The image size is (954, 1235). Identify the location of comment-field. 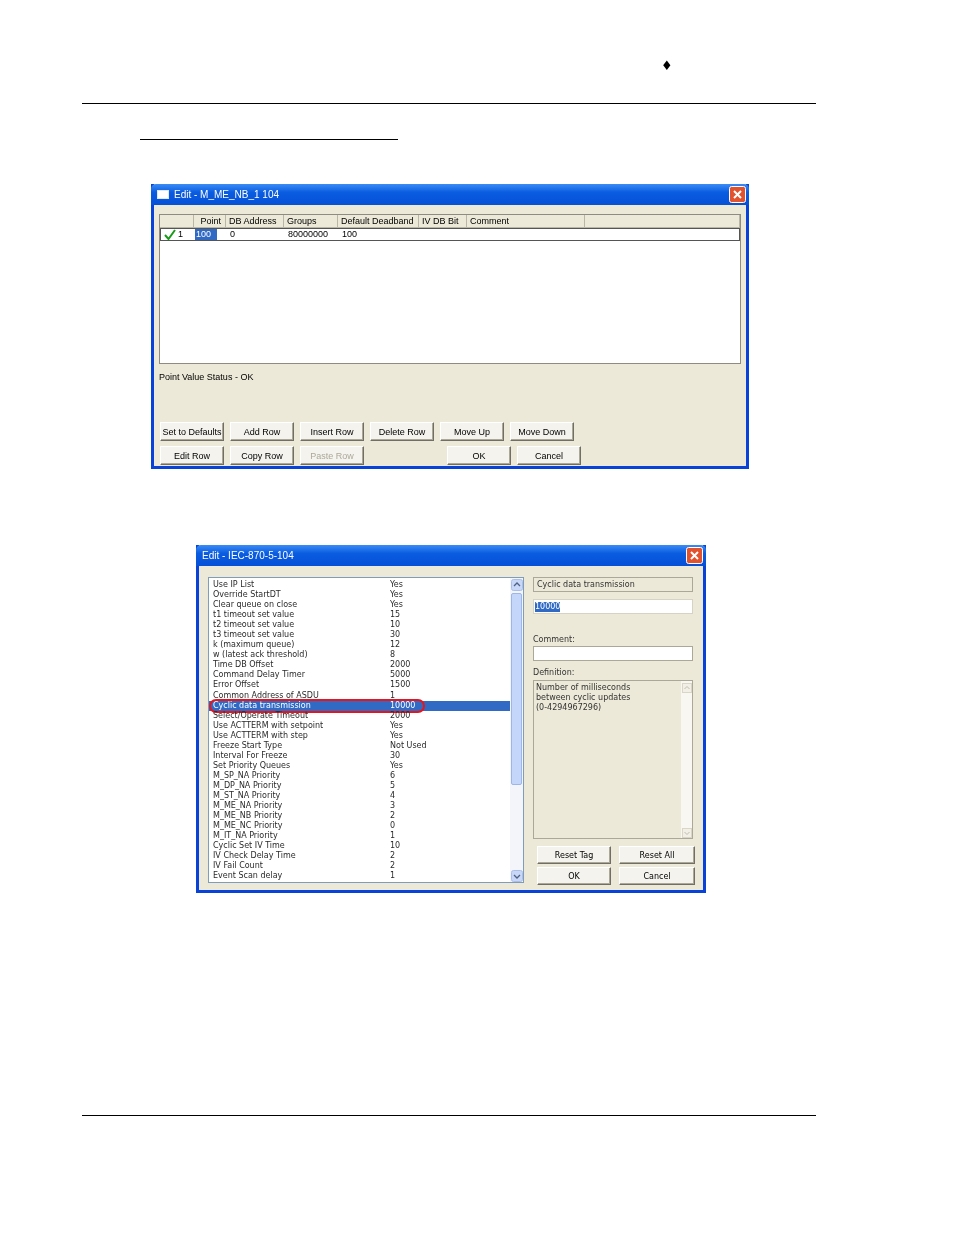
(613, 653).